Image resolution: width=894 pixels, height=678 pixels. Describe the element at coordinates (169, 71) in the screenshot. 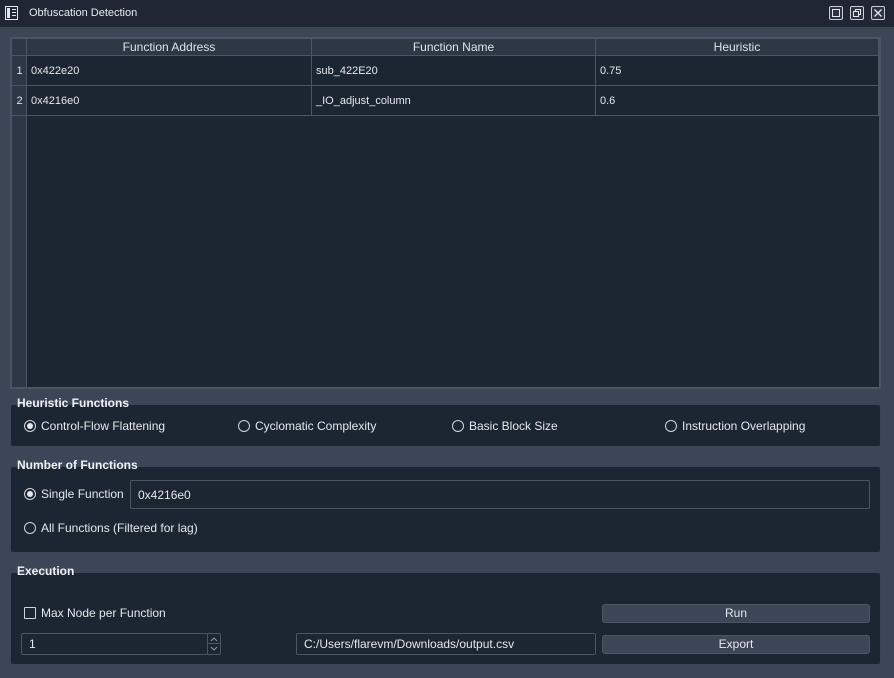

I see `table-cell-address: 0x422e20` at that location.